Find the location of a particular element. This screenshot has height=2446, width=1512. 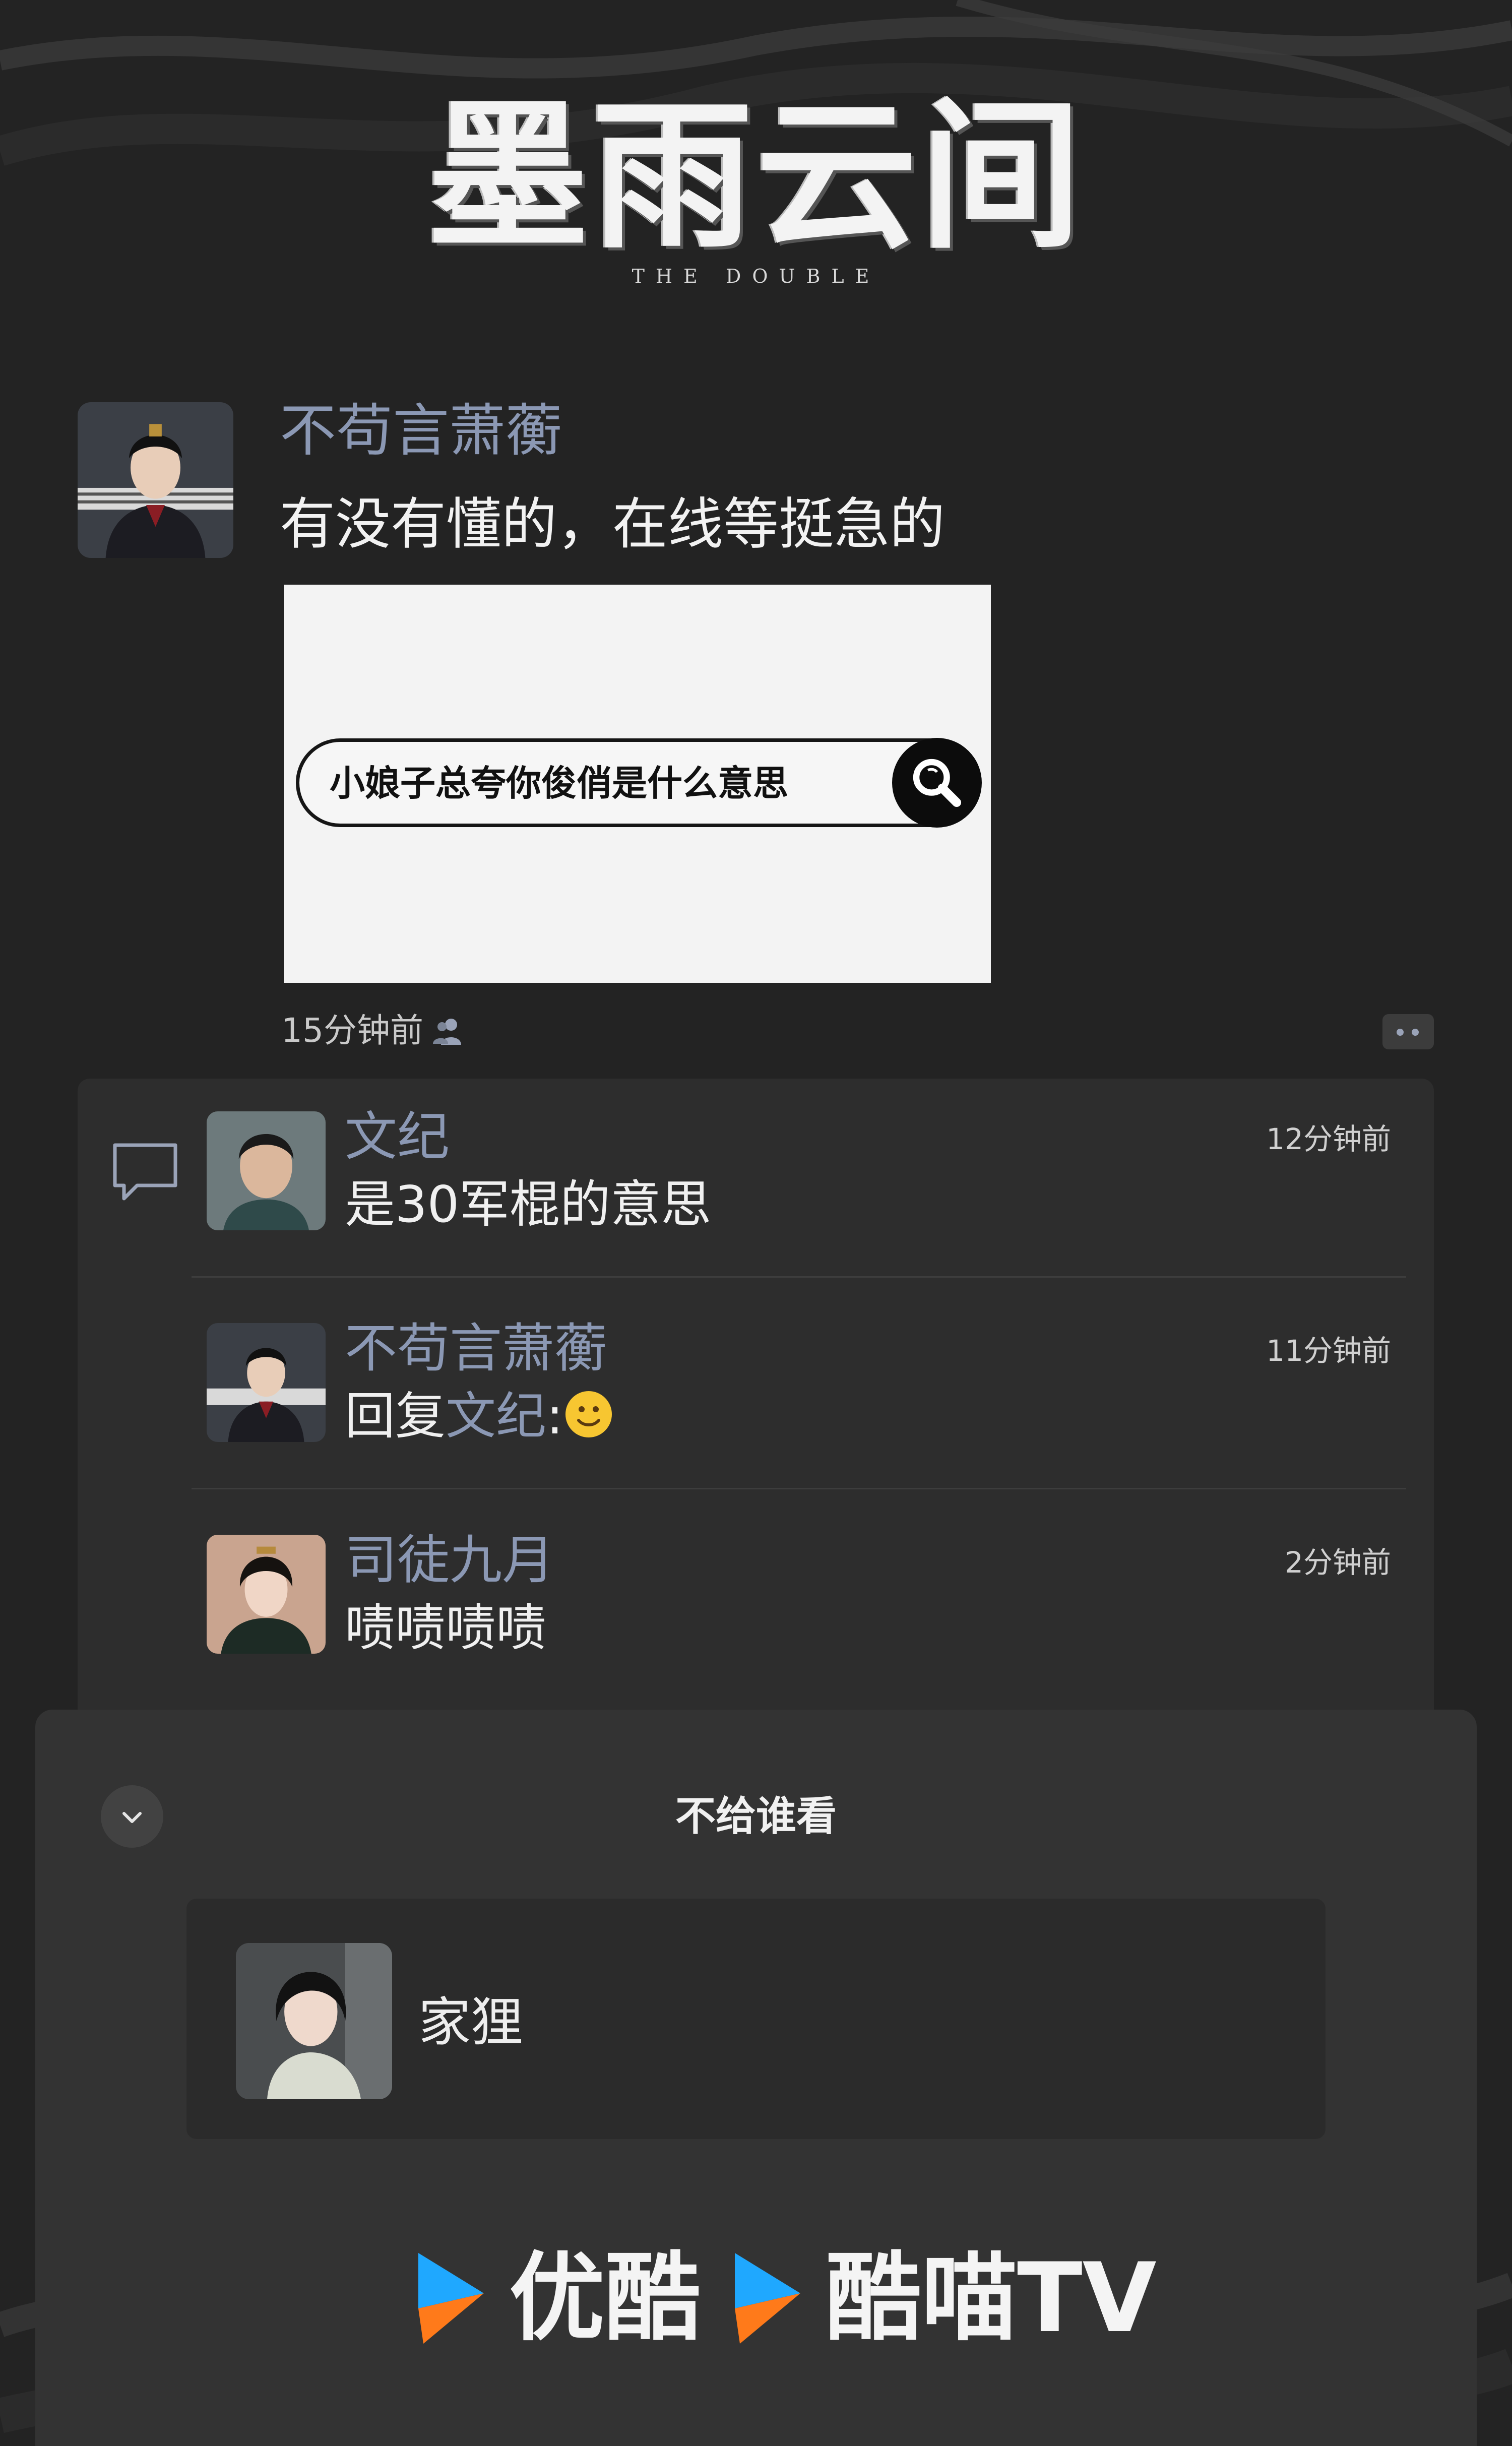

brand-youku: 优酷 is located at coordinates (554, 2298).